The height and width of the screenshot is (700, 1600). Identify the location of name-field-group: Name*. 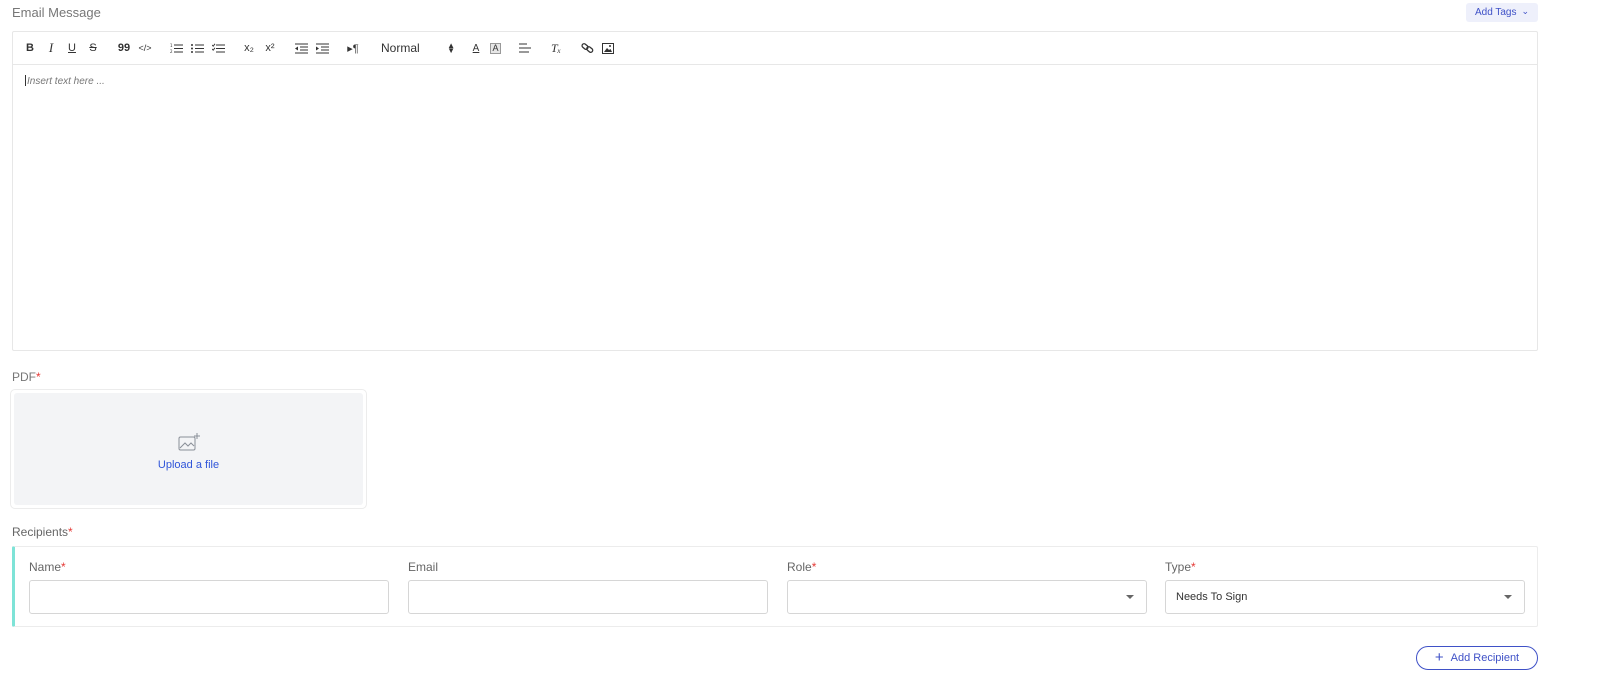
(209, 587).